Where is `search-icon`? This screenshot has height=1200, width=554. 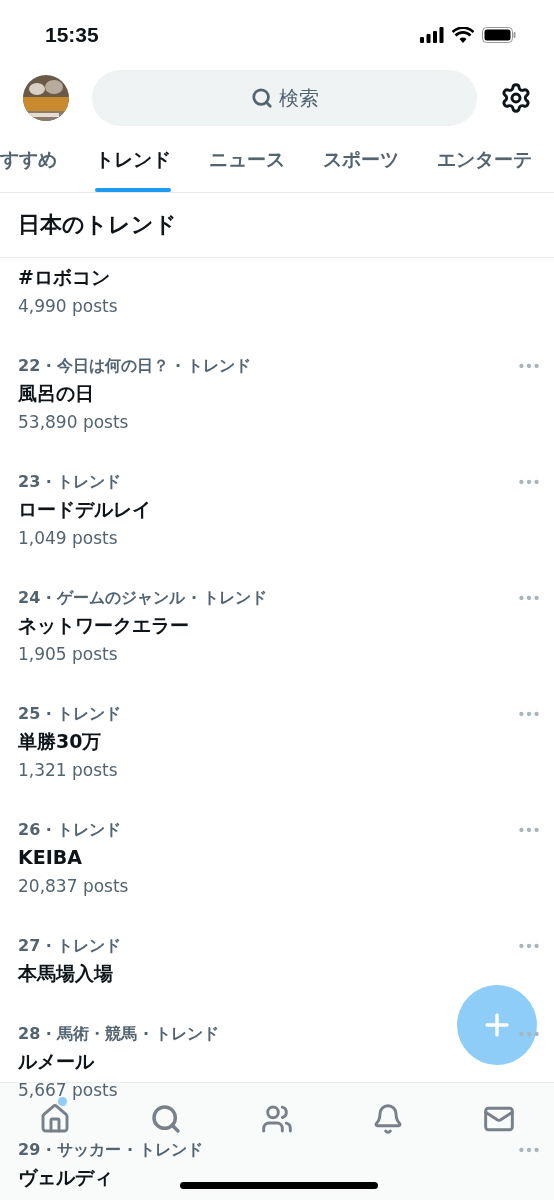 search-icon is located at coordinates (261, 98).